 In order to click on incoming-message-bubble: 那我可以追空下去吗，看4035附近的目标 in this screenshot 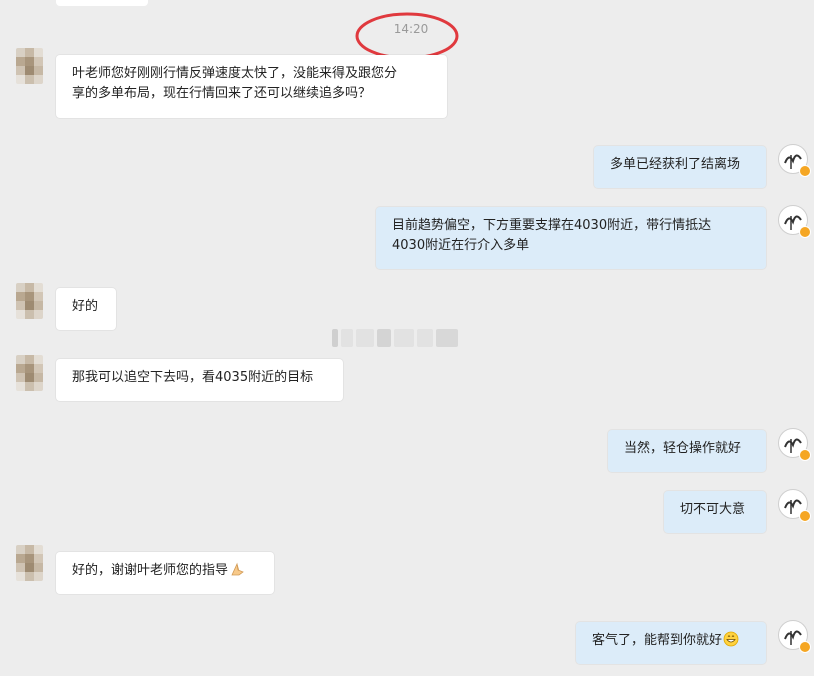, I will do `click(199, 380)`.